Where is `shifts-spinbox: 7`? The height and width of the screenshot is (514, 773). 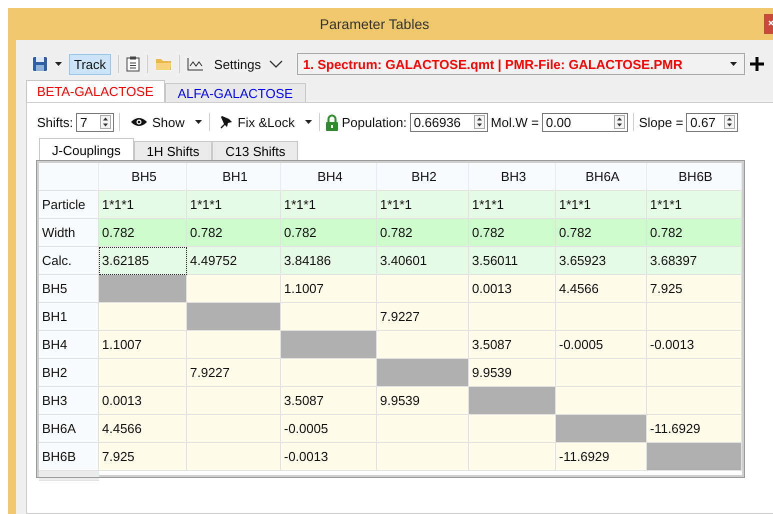
shifts-spinbox: 7 is located at coordinates (95, 122).